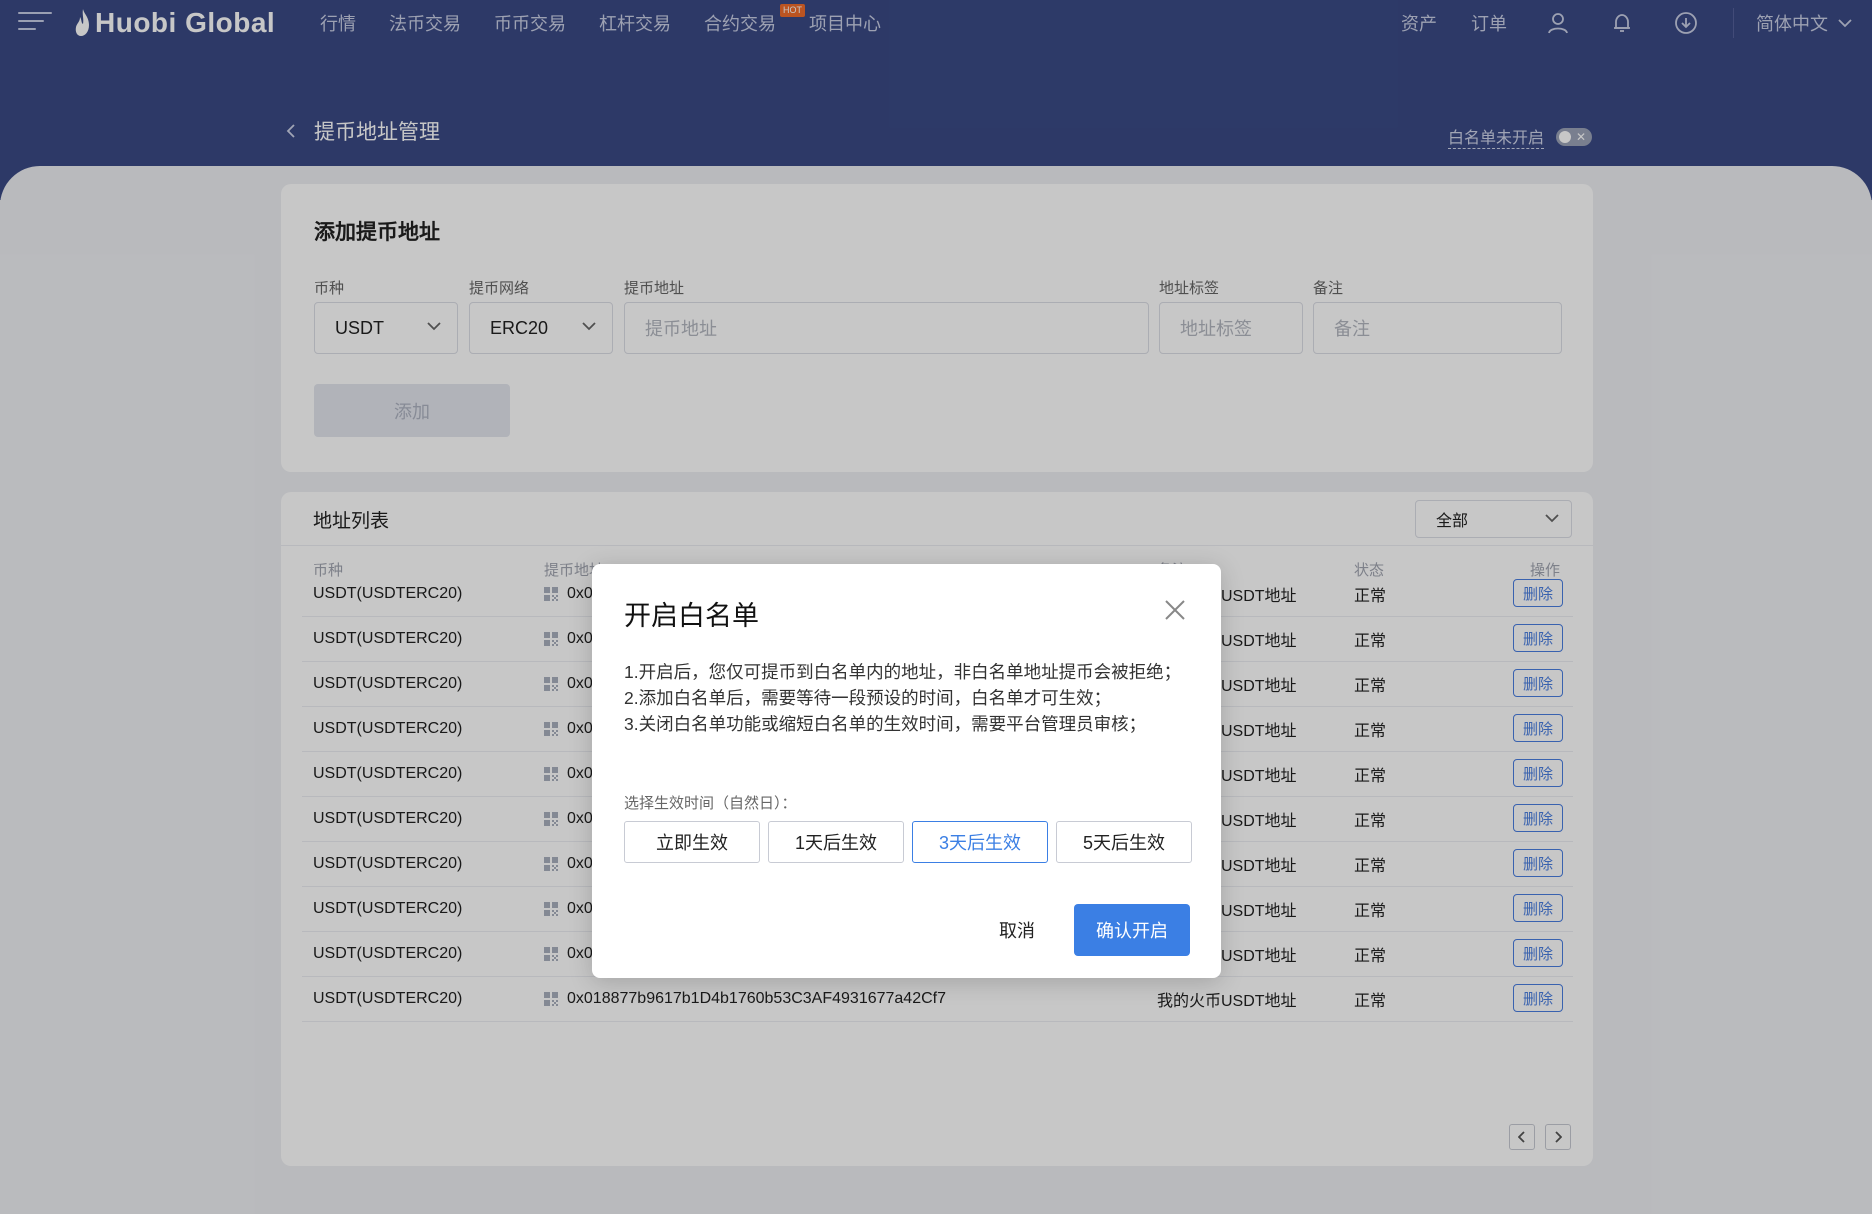 The image size is (1872, 1214). I want to click on confirm-enable-button: 确认开启, so click(1132, 930).